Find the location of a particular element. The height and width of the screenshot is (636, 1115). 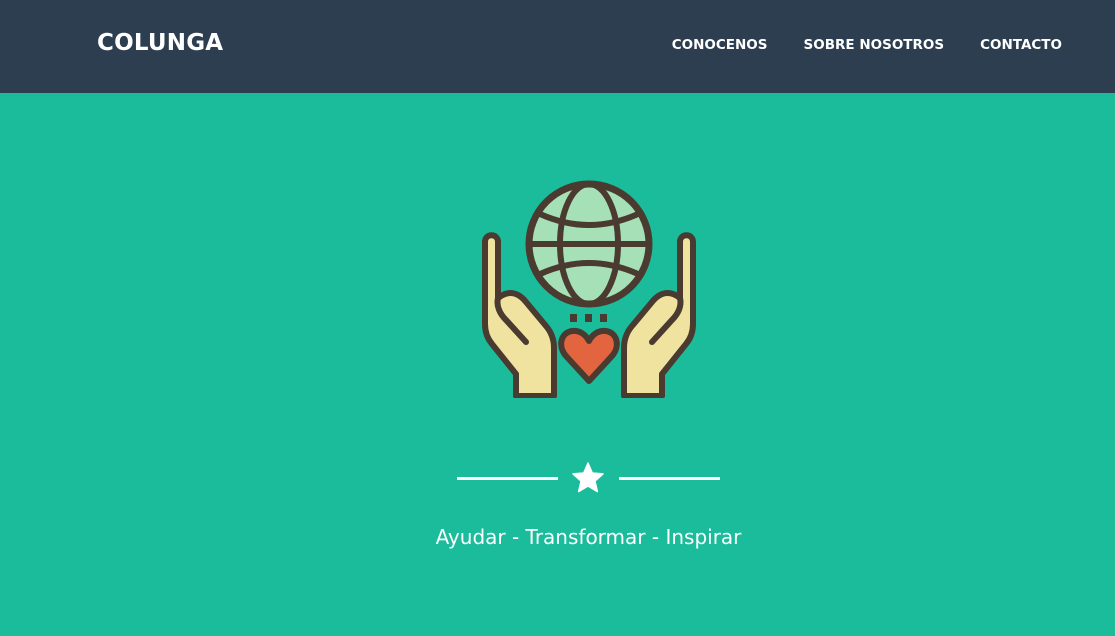

divider-line-left is located at coordinates (507, 478).